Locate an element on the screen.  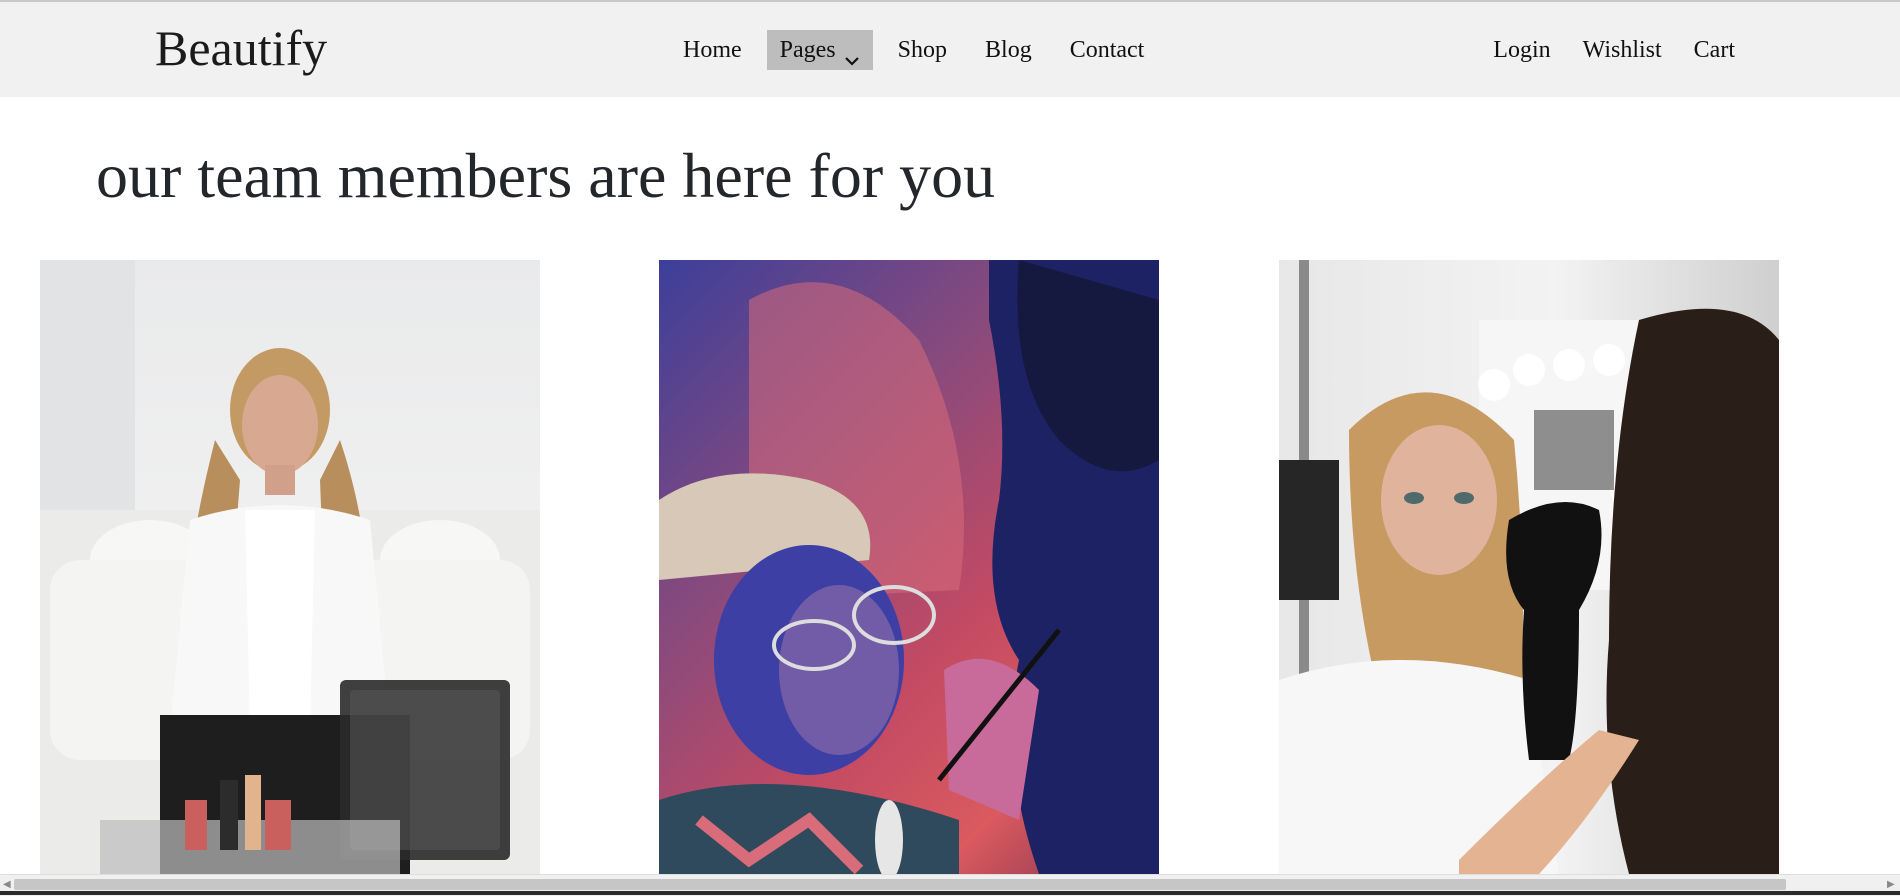
nav-login-label: Login is located at coordinates (1522, 50).